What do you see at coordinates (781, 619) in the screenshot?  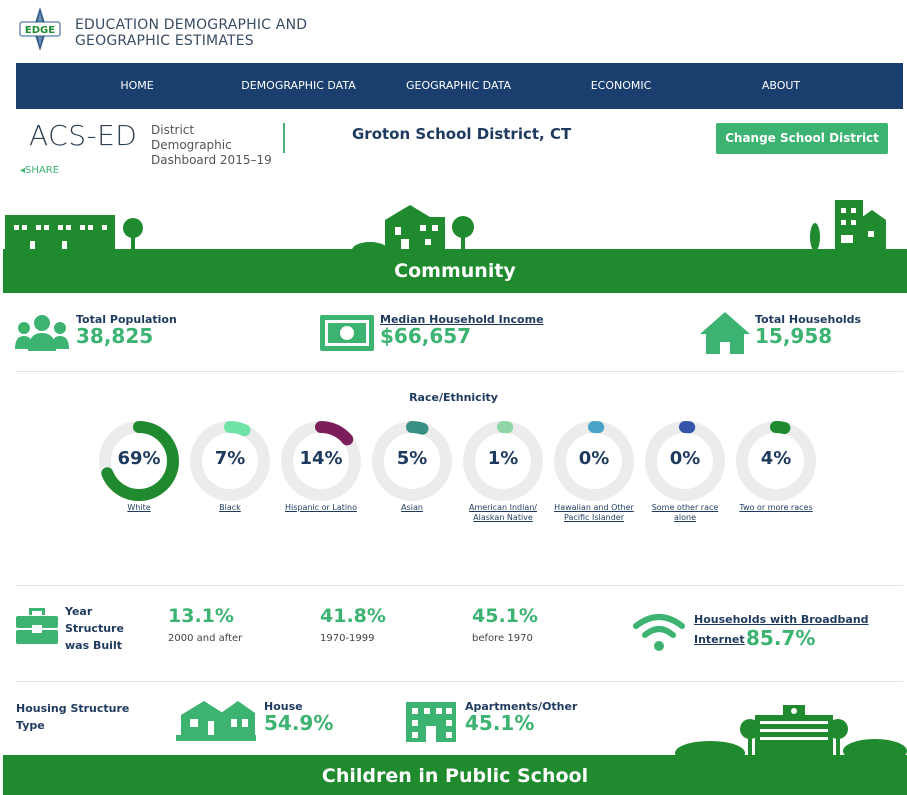 I see `broadband-link-line1: Households with Broadband` at bounding box center [781, 619].